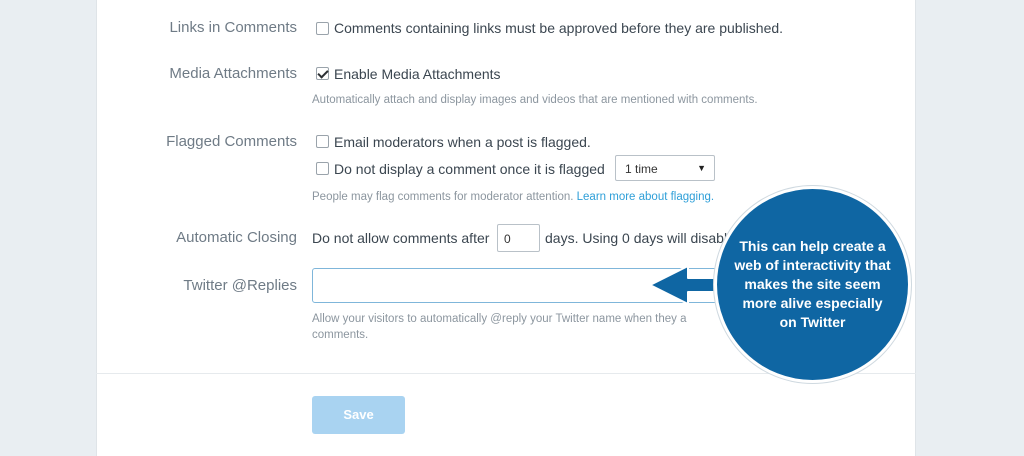 This screenshot has height=456, width=1024. I want to click on save-button: Save, so click(358, 415).